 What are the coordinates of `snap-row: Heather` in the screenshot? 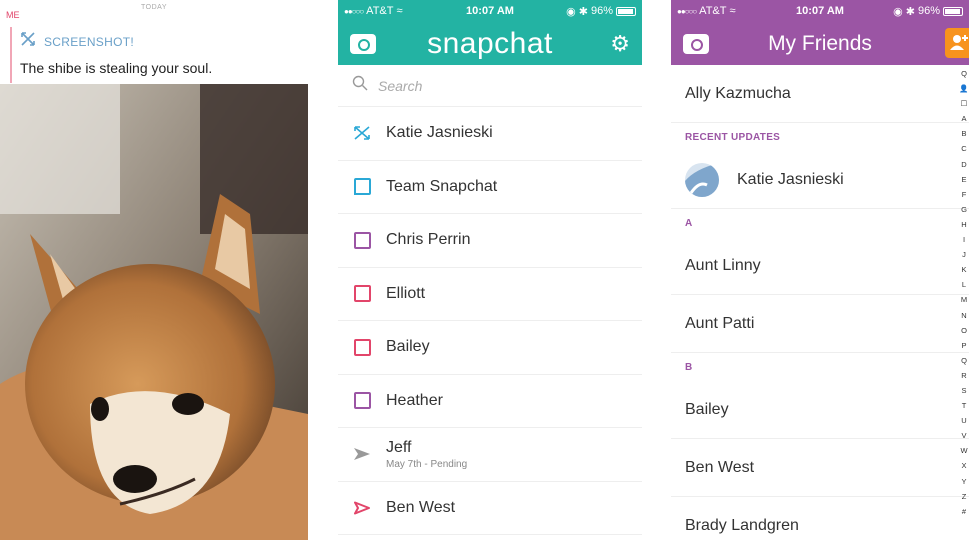 It's located at (490, 401).